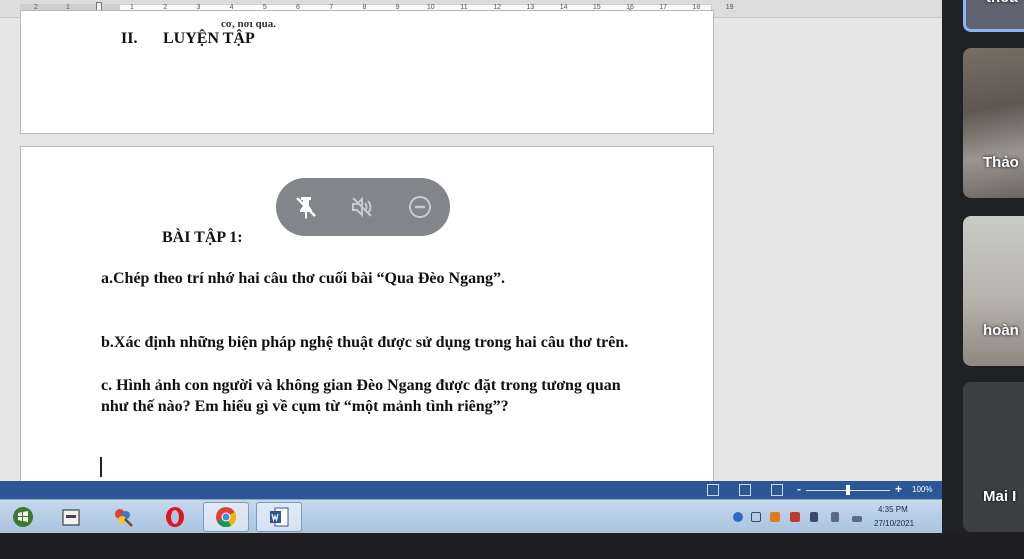 Image resolution: width=1024 pixels, height=559 pixels. Describe the element at coordinates (922, 489) in the screenshot. I see `zoom-level: 100%` at that location.